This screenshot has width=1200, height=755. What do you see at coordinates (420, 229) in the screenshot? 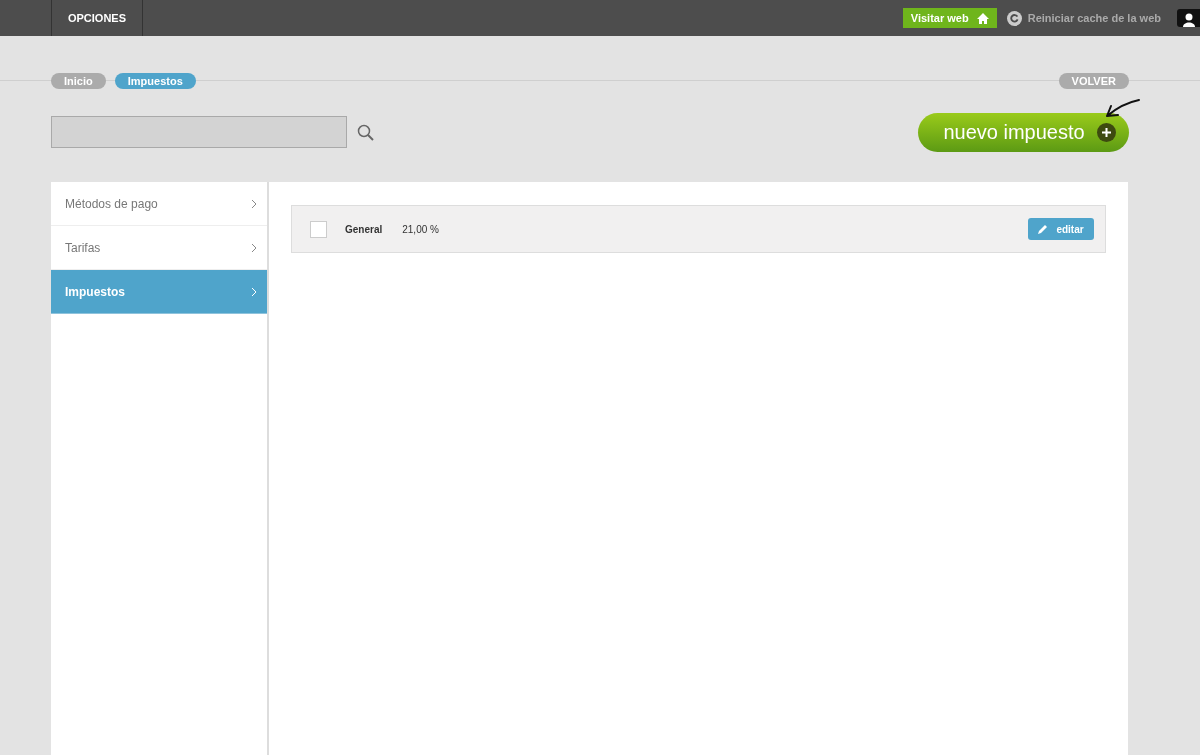
I see `tax-rate: 21,00 %` at bounding box center [420, 229].